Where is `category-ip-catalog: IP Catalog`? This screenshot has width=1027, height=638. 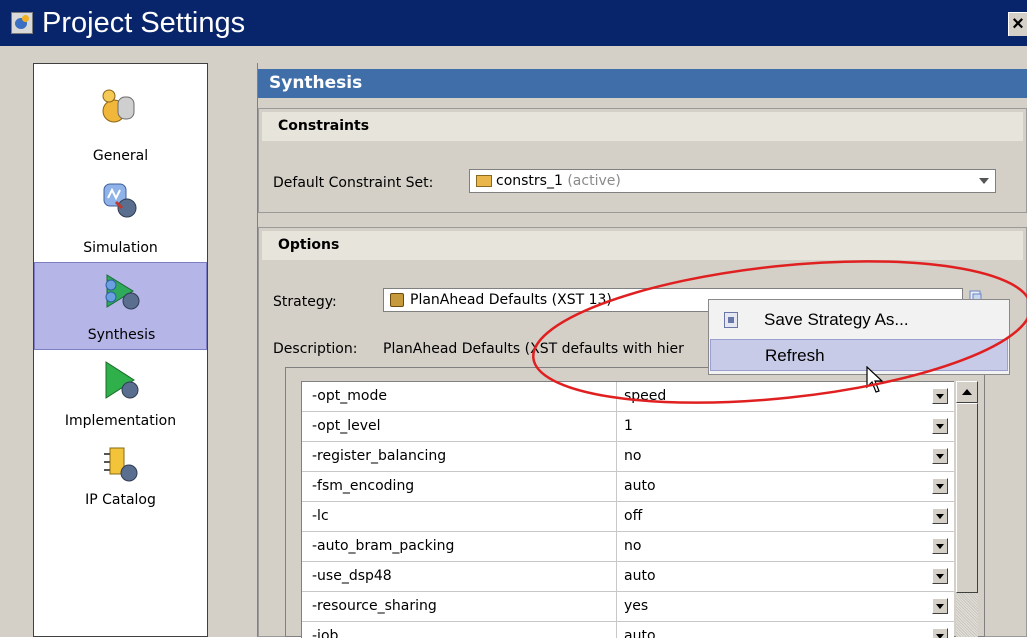
category-ip-catalog: IP Catalog is located at coordinates (120, 484).